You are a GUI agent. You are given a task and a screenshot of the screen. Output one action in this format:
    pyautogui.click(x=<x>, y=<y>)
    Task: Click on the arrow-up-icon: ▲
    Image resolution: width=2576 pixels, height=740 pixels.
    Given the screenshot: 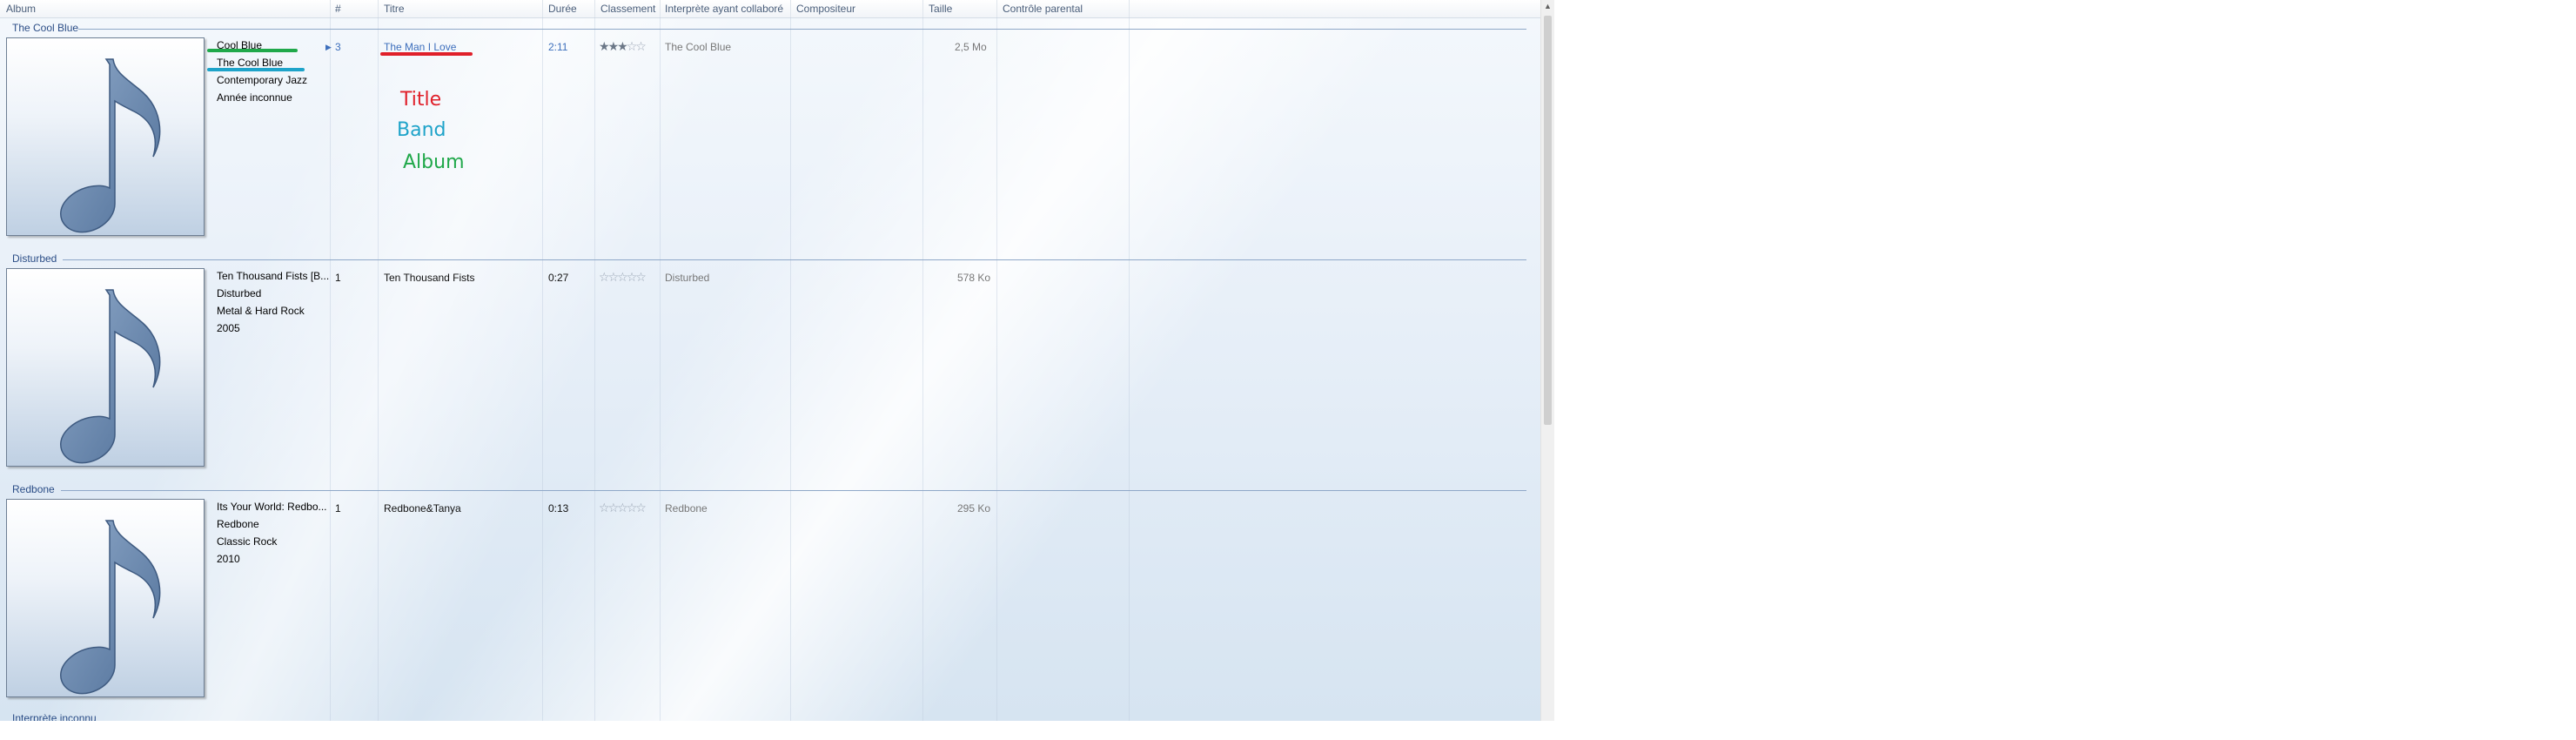 What is the action you would take?
    pyautogui.click(x=1548, y=6)
    